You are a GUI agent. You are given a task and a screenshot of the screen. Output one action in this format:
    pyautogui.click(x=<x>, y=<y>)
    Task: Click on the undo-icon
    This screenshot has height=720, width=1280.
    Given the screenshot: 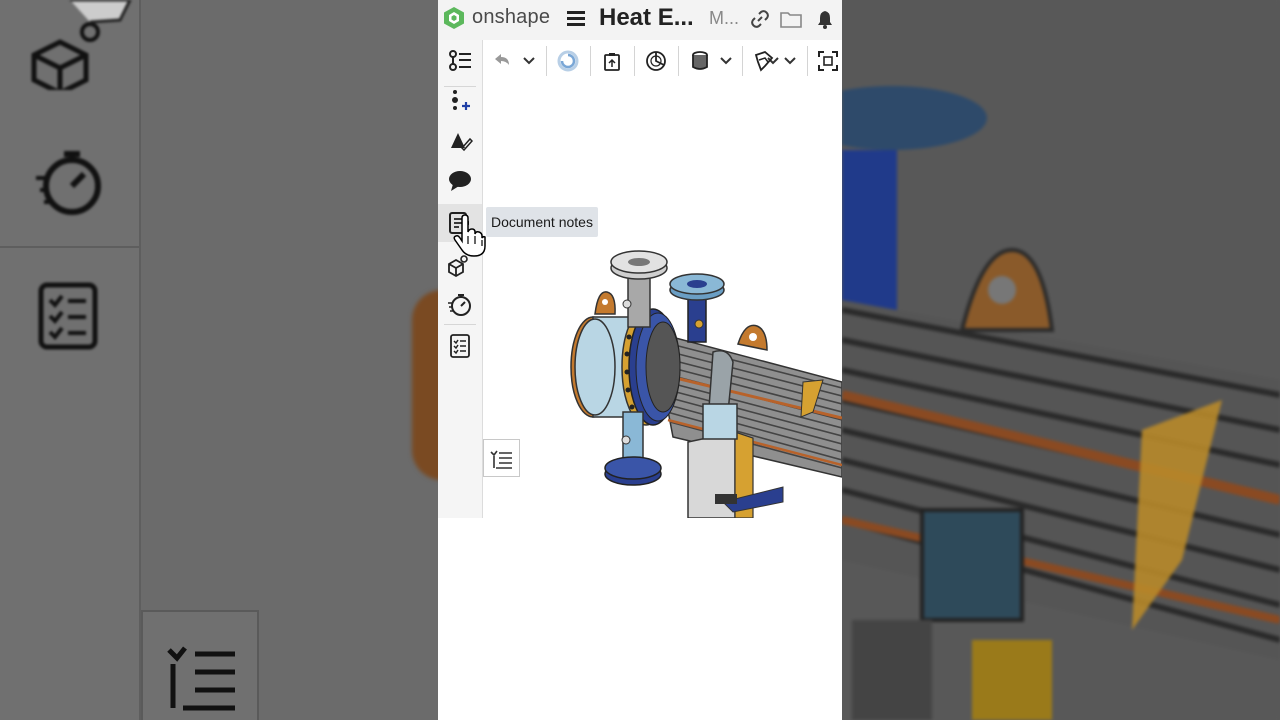 What is the action you would take?
    pyautogui.click(x=502, y=61)
    